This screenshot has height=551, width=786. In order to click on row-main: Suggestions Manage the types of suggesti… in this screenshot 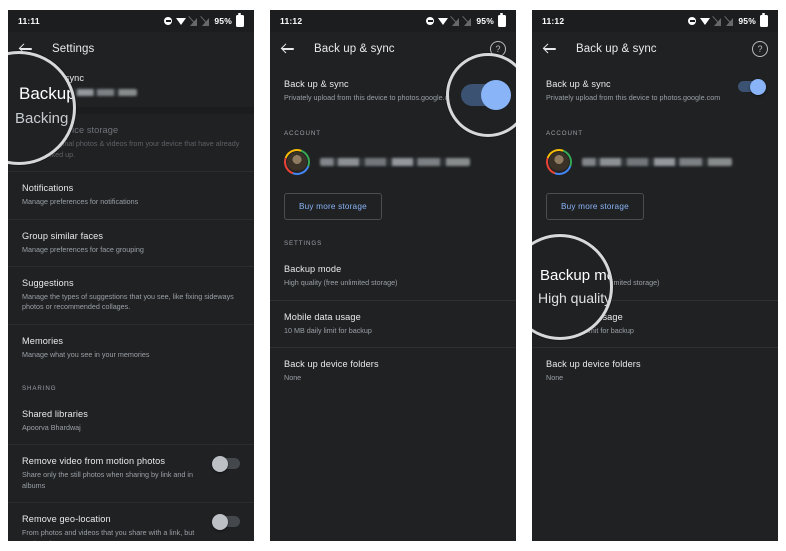, I will do `click(131, 295)`.